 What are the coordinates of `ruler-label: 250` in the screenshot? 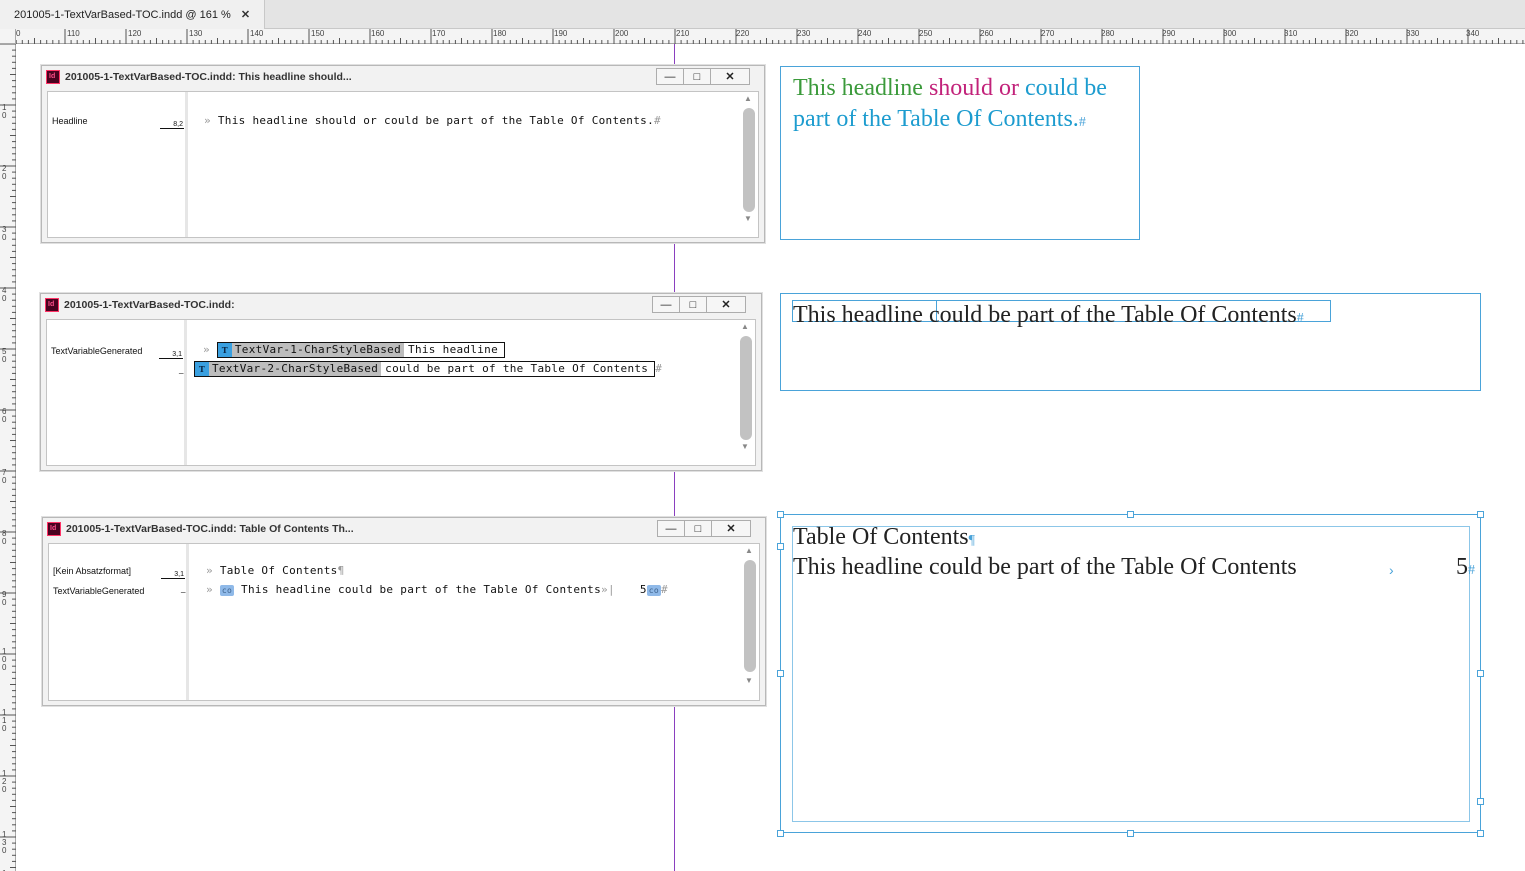 It's located at (926, 33).